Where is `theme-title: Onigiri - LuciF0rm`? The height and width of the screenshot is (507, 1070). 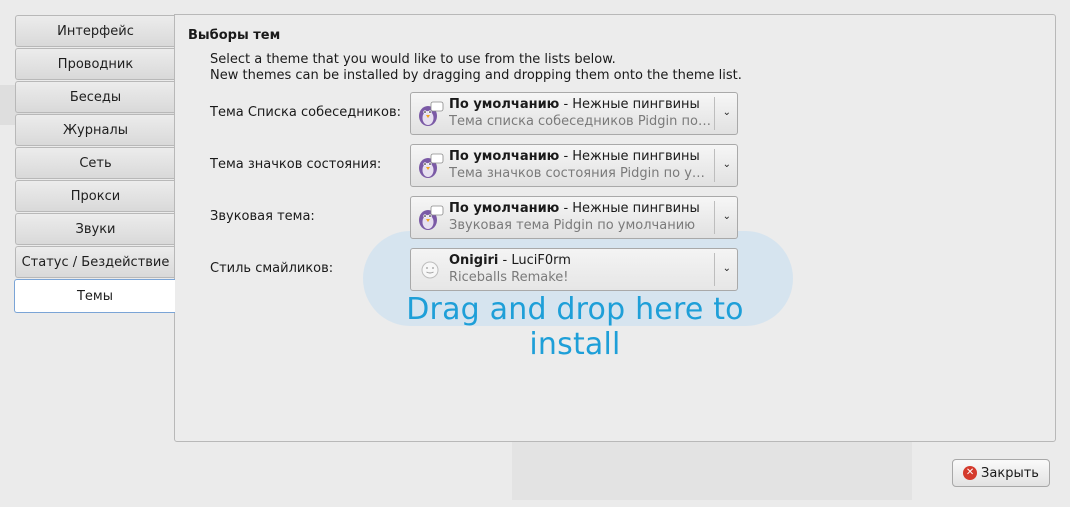
theme-title: Onigiri - LuciF0rm is located at coordinates (510, 260).